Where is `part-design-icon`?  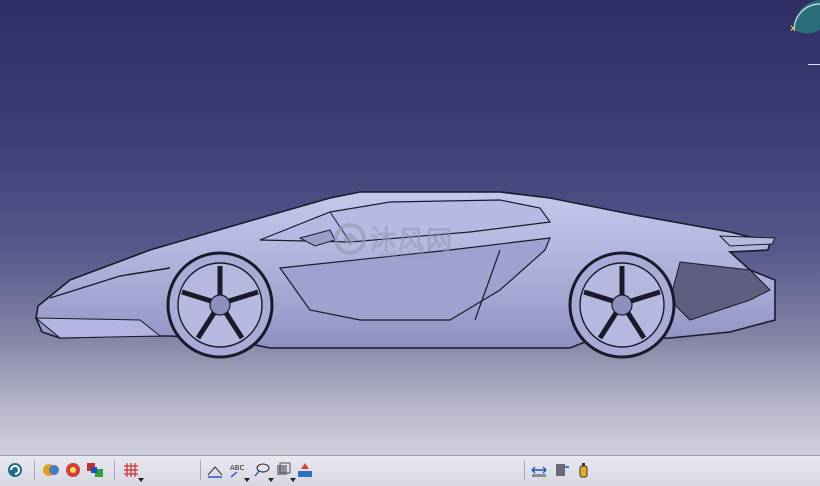
part-design-icon is located at coordinates (51, 470).